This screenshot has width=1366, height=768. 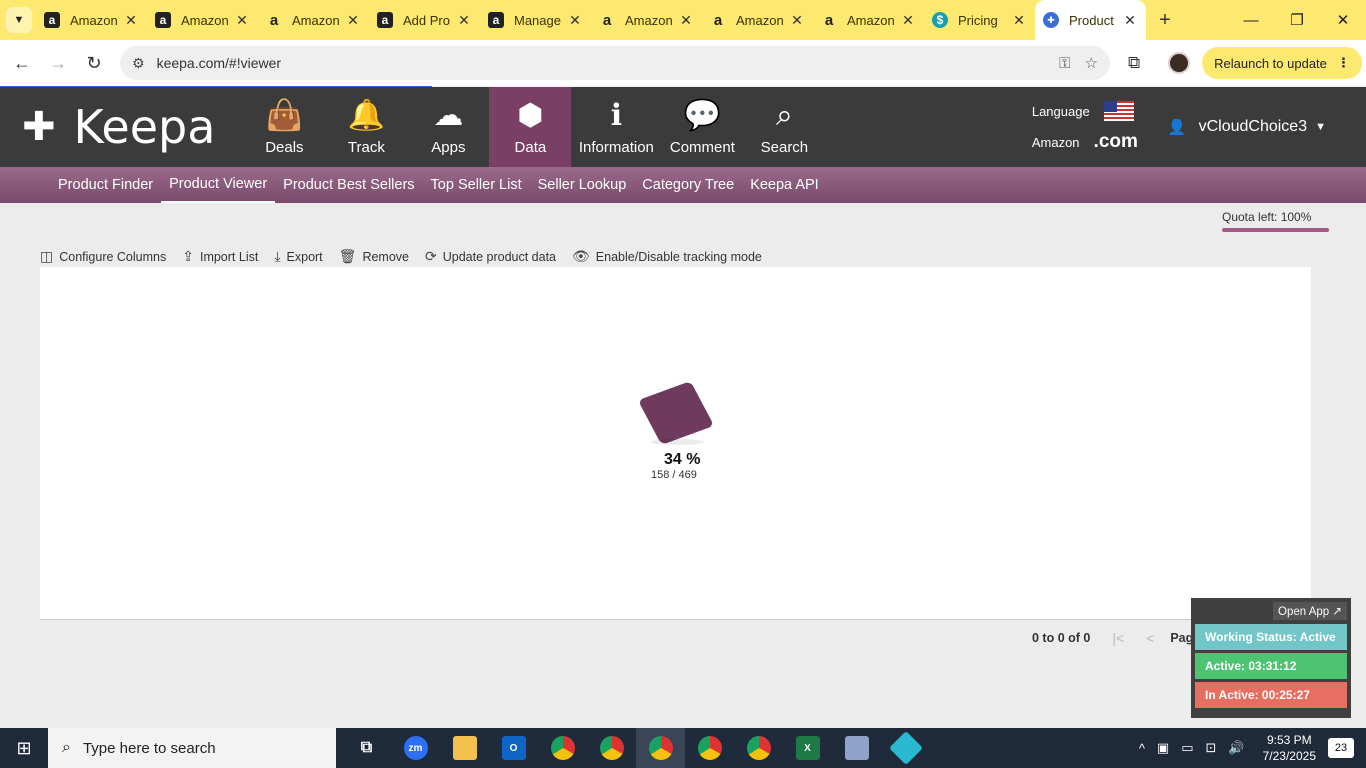 I want to click on site-settings-icon: ⚙, so click(x=138, y=63).